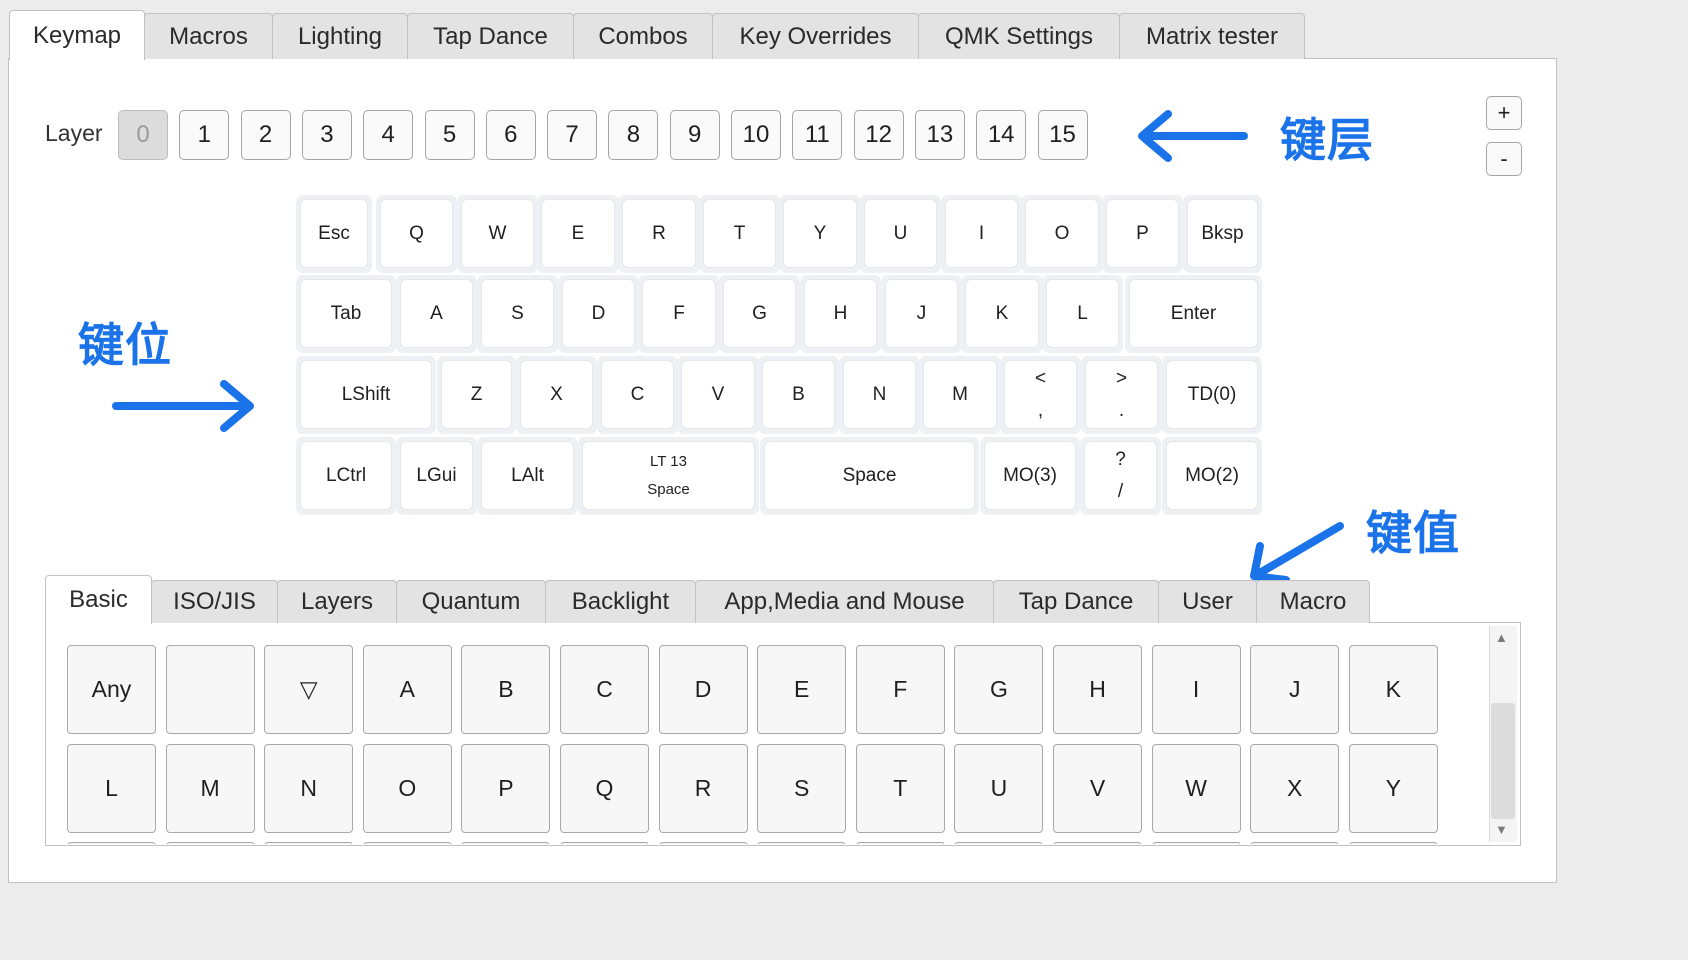 The width and height of the screenshot is (1688, 960). Describe the element at coordinates (556, 395) in the screenshot. I see `keyboard-key-x: X` at that location.